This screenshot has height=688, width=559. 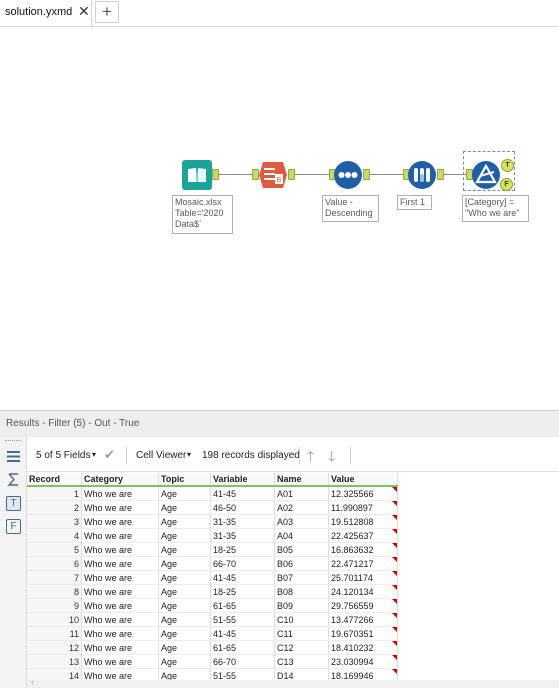 I want to click on value-cell: 12.325566, so click(x=363, y=493).